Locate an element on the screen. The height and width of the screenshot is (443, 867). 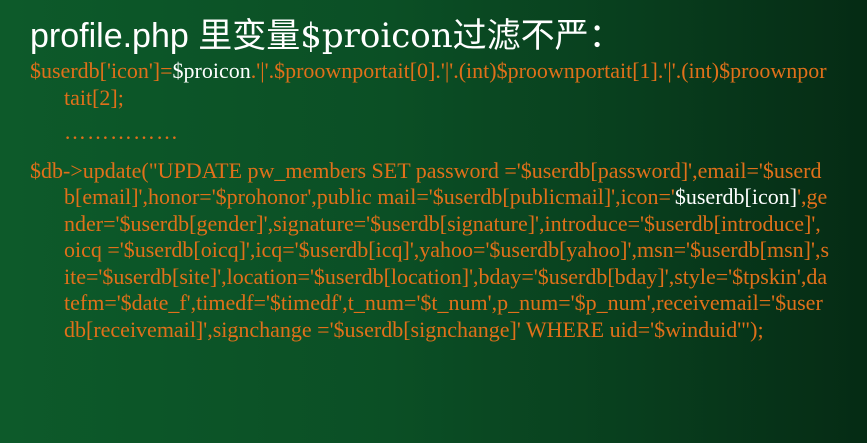
title-cjk: 里变量$proicon过滤不严： is located at coordinates (410, 36).